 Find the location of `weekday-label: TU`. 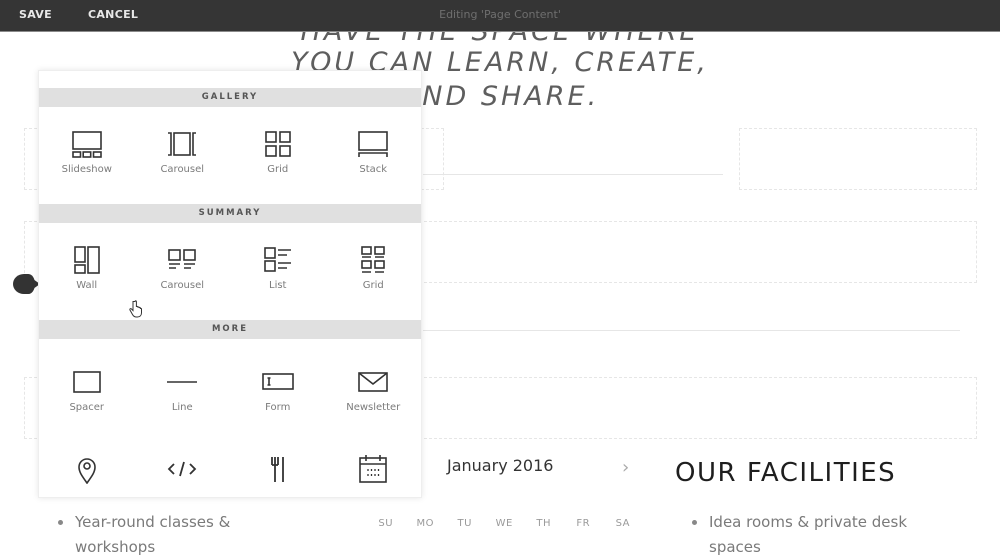

weekday-label: TU is located at coordinates (464, 523).